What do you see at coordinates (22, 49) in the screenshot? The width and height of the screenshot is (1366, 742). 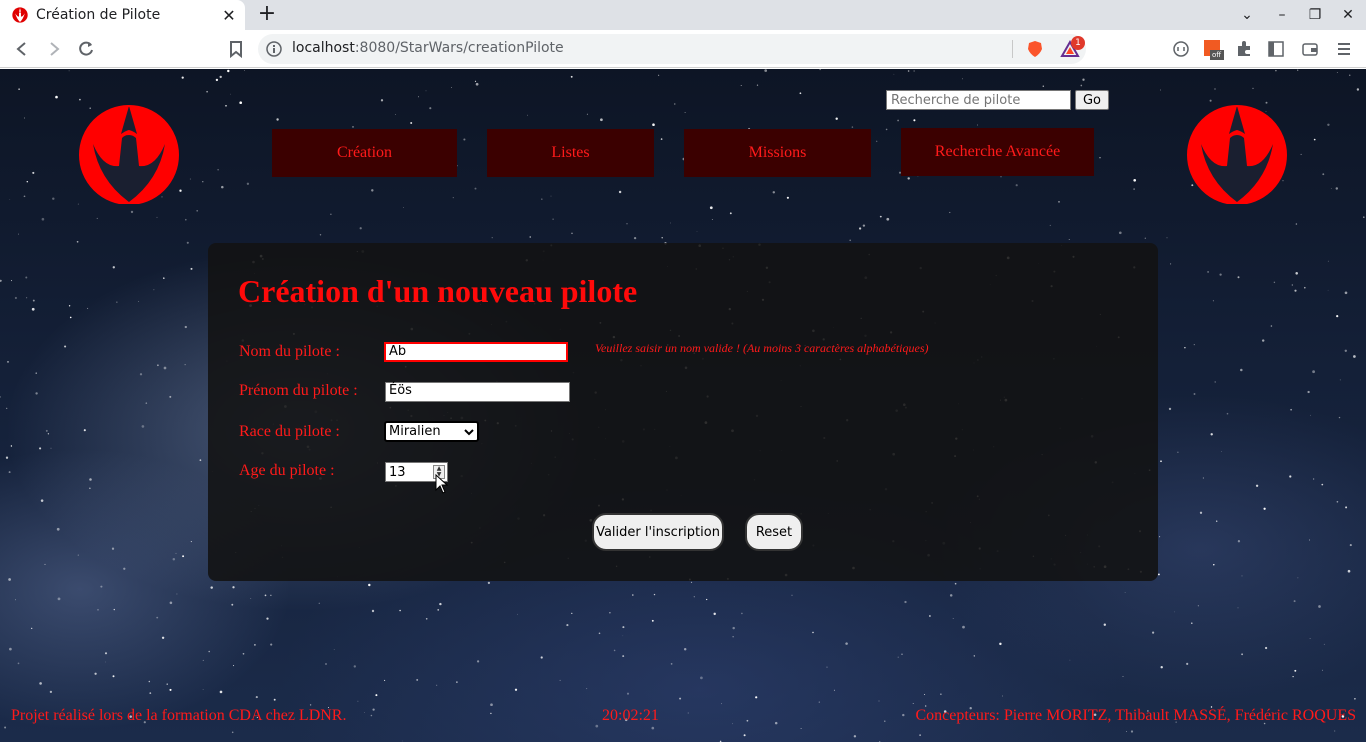 I see `back-icon` at bounding box center [22, 49].